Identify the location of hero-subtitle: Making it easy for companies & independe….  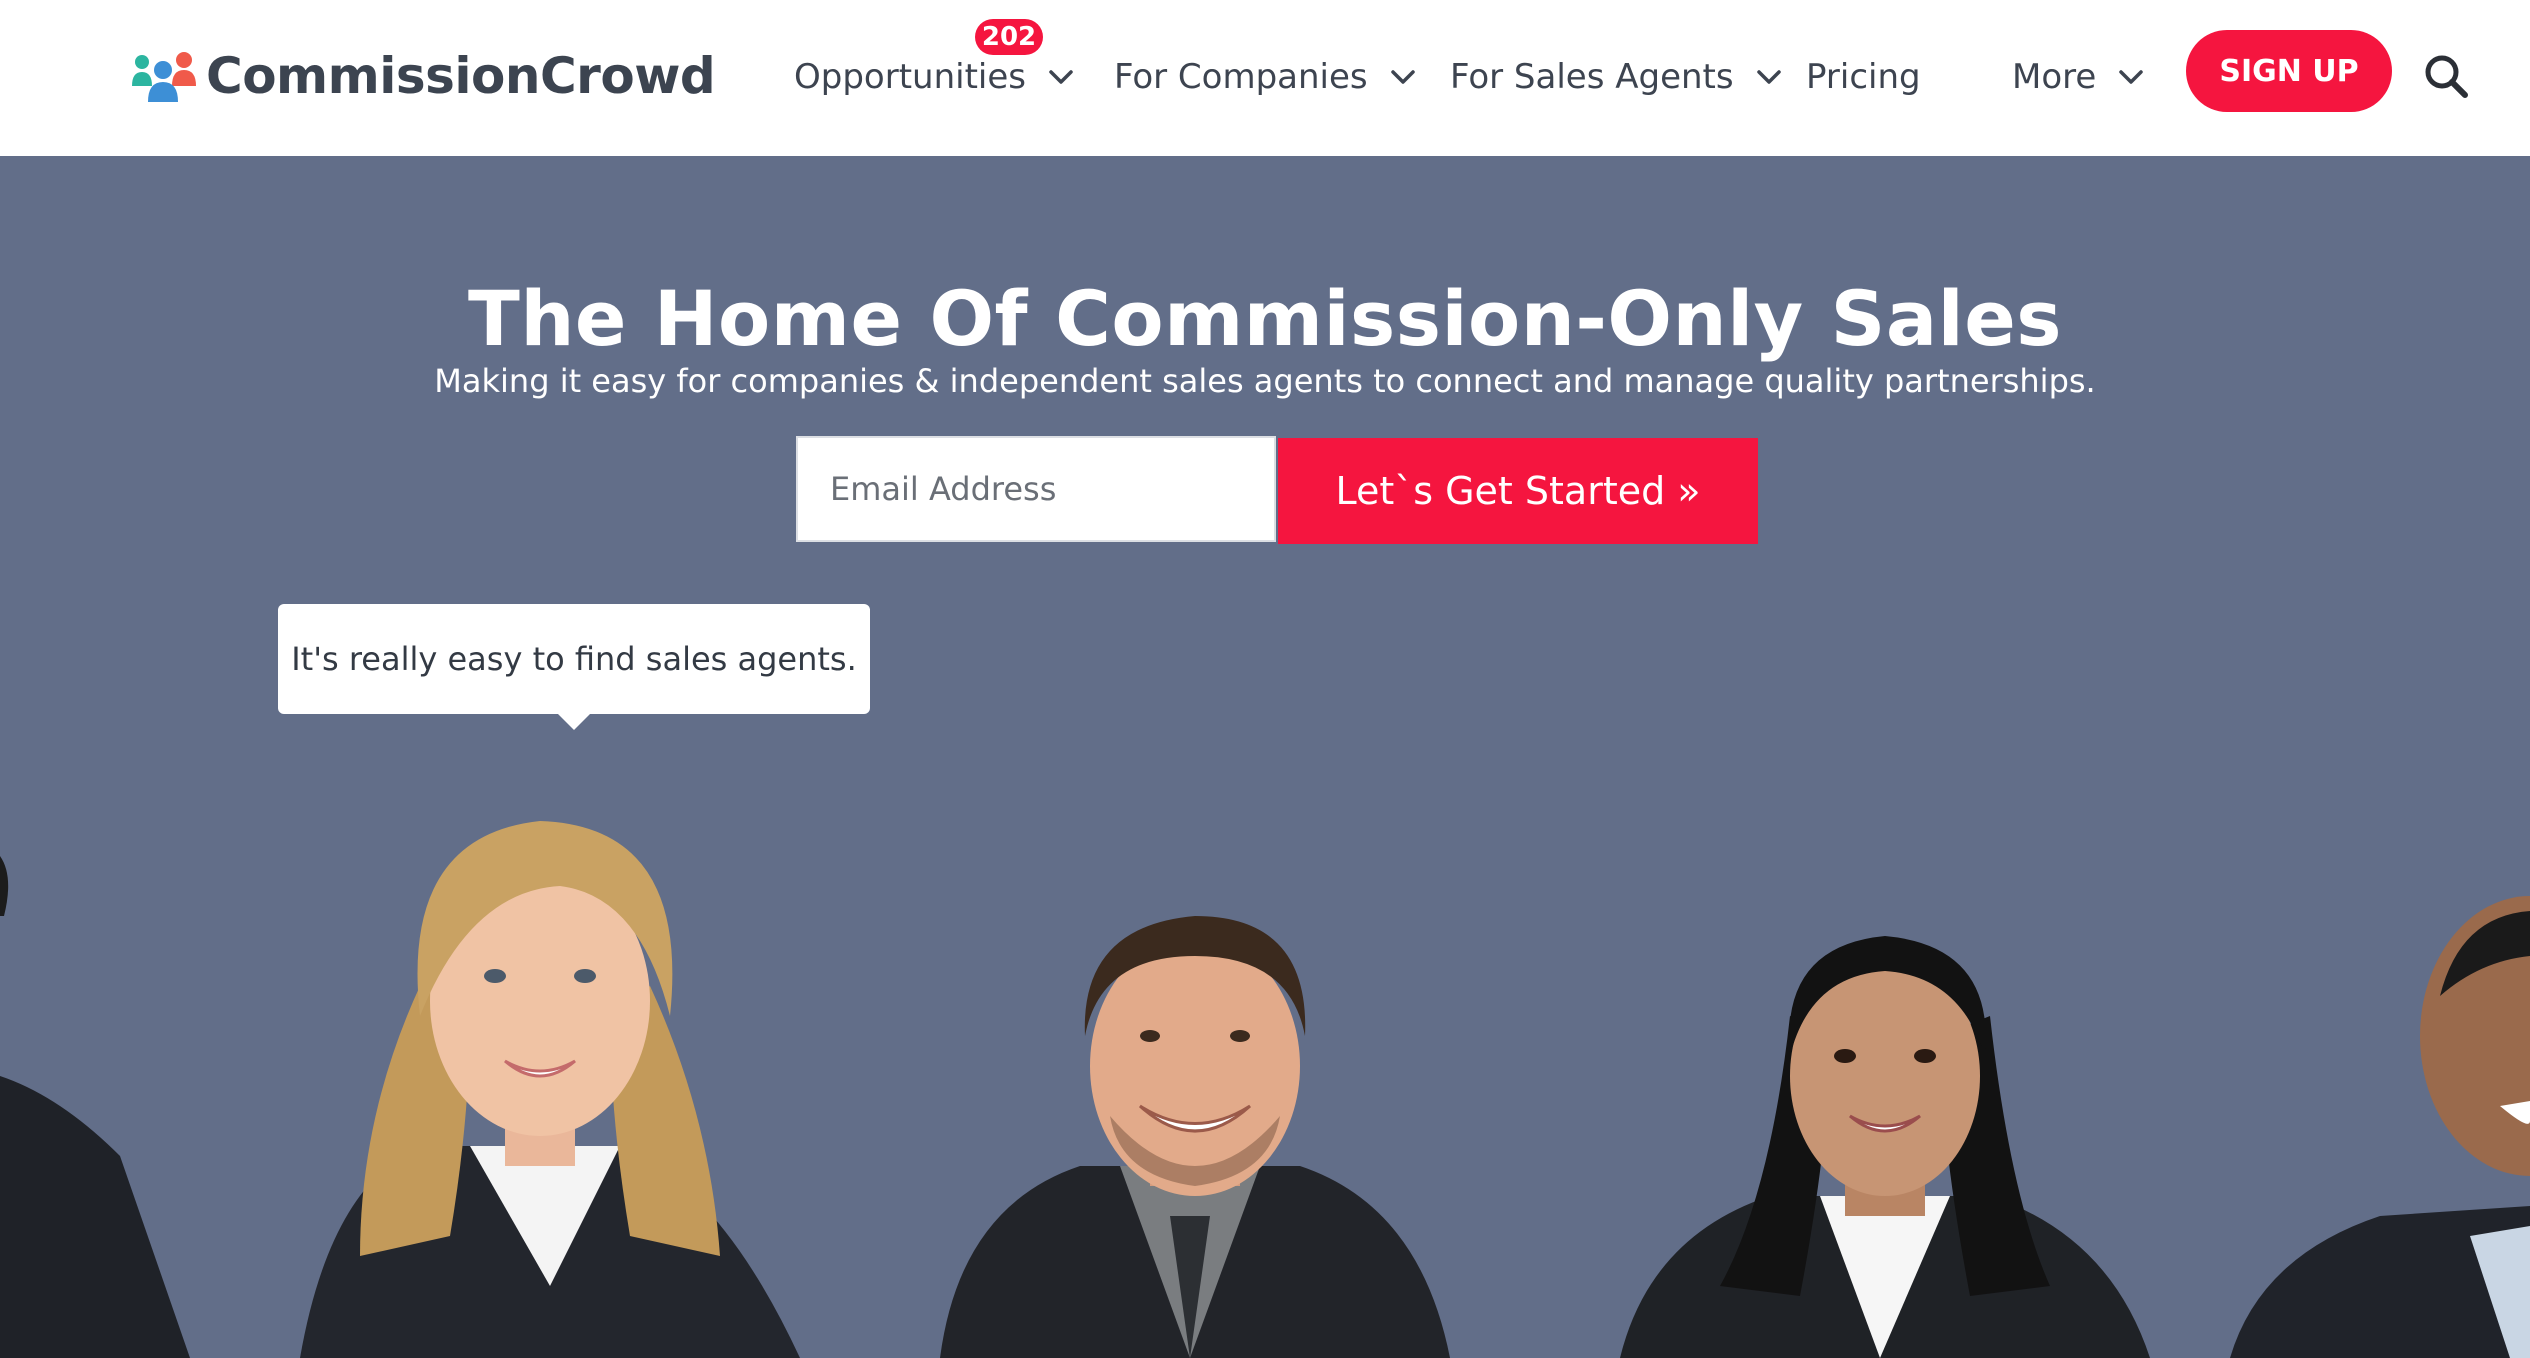
(1265, 381).